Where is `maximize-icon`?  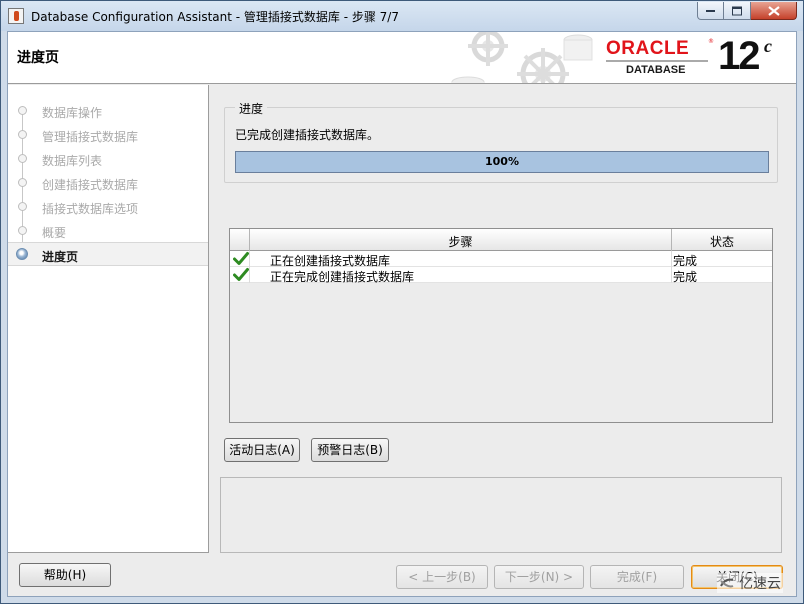
maximize-icon is located at coordinates (737, 10).